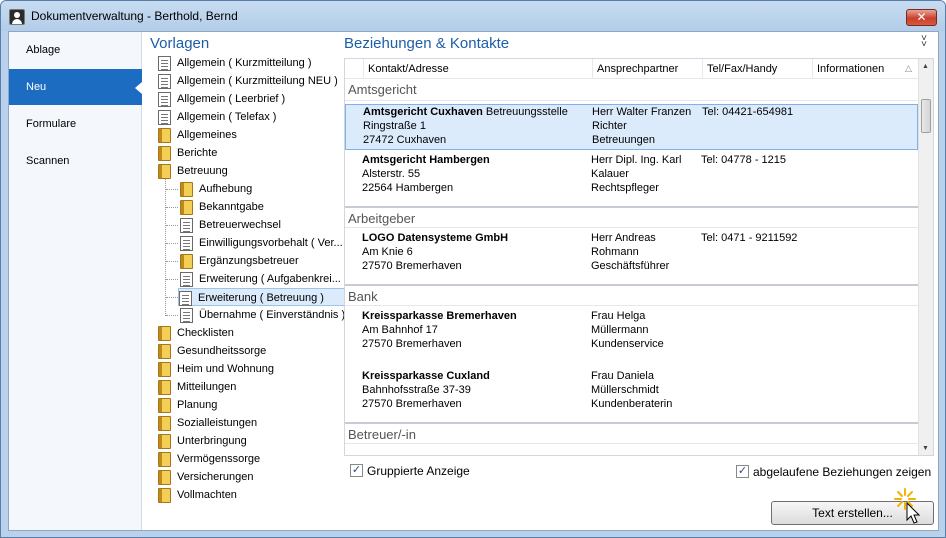 Image resolution: width=946 pixels, height=538 pixels. What do you see at coordinates (865, 69) in the screenshot?
I see `column-header: Informationen` at bounding box center [865, 69].